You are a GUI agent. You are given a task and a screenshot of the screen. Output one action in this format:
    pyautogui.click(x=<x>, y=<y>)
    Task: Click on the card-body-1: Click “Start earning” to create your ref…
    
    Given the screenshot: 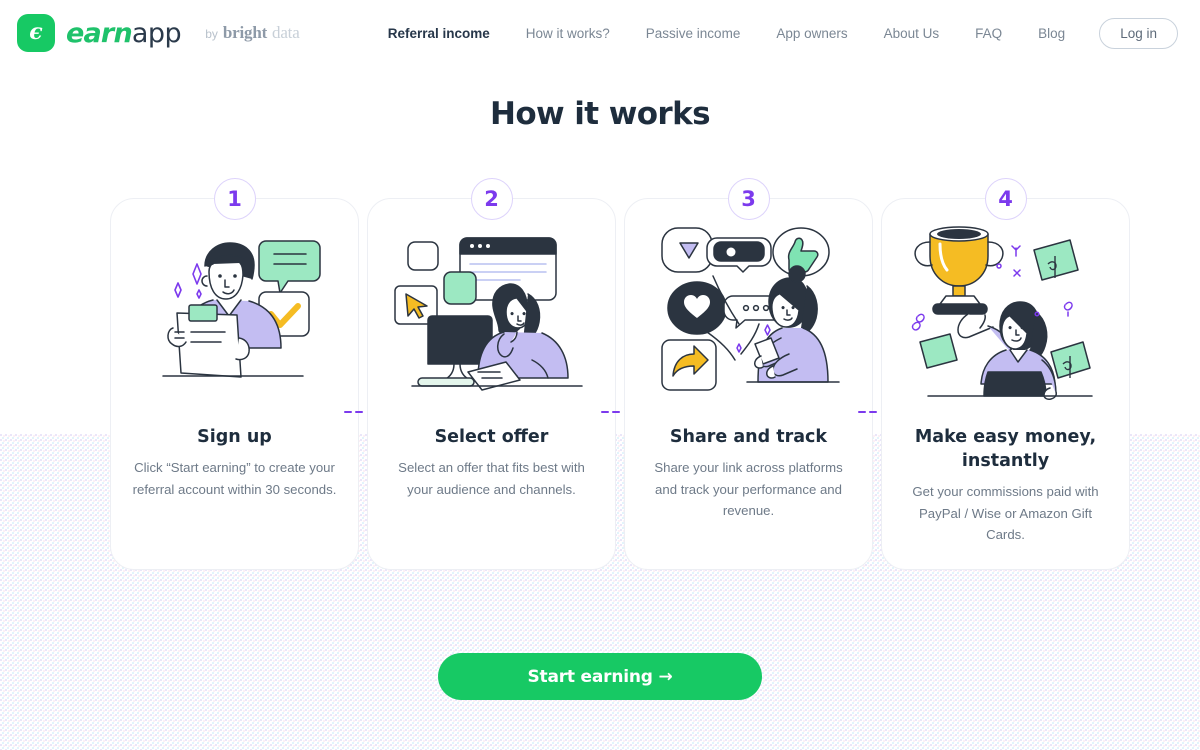 What is the action you would take?
    pyautogui.click(x=234, y=478)
    